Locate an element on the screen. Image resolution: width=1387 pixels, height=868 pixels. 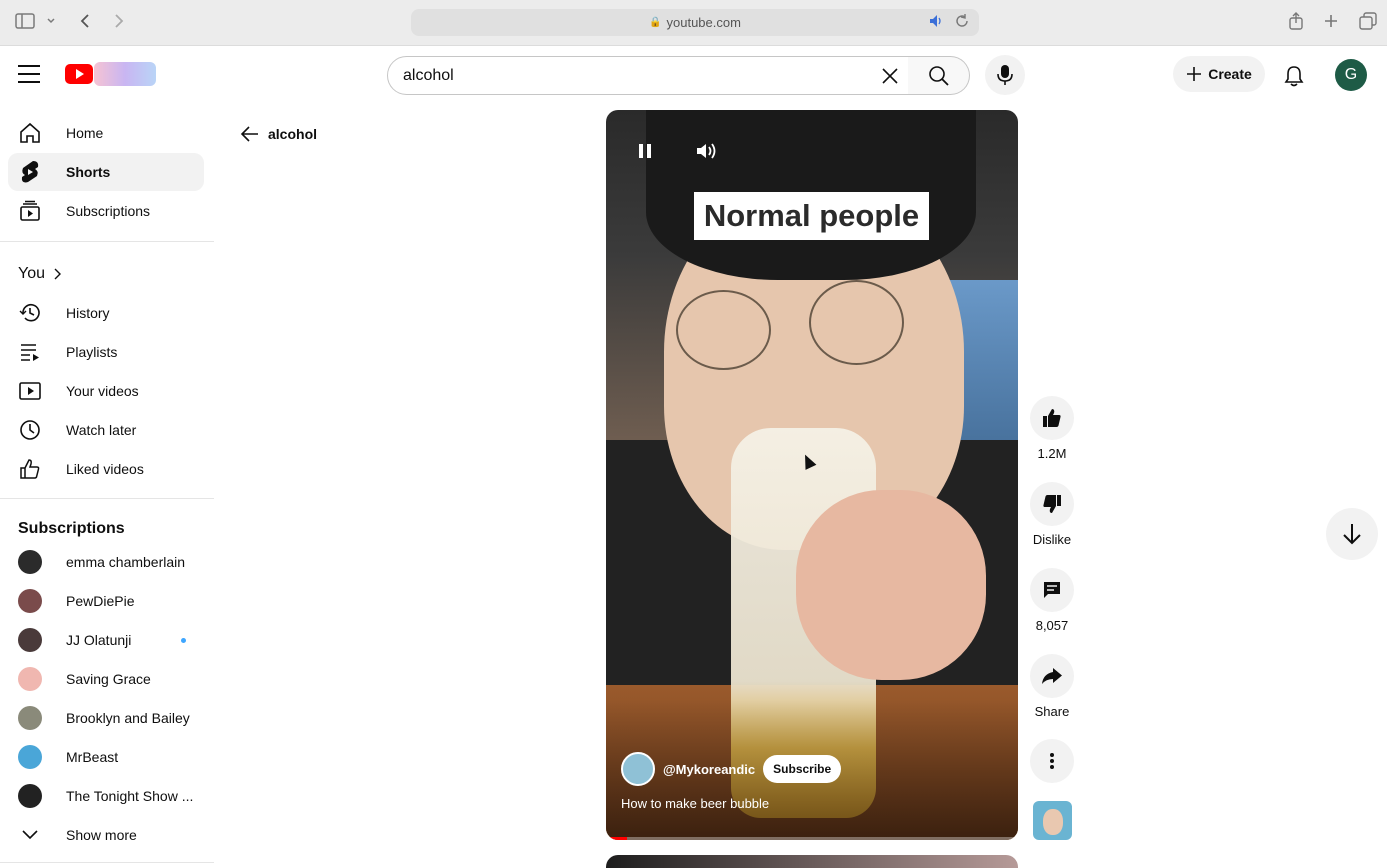
create-button: Create is located at coordinates (1219, 74).